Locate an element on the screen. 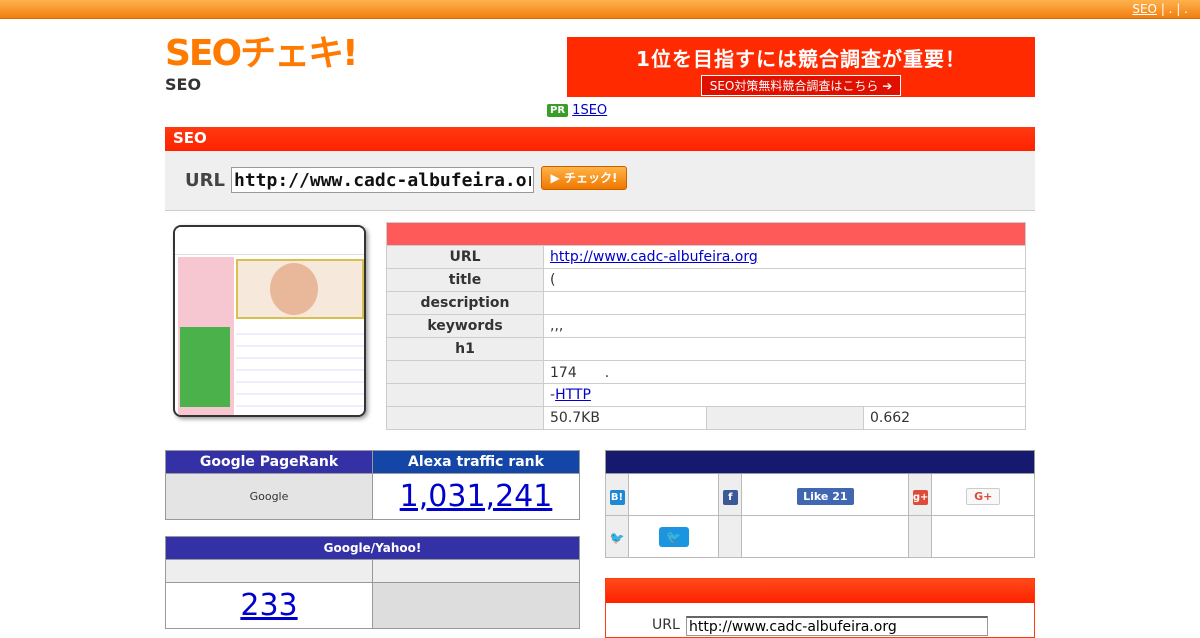  index-sub-google is located at coordinates (269, 571).